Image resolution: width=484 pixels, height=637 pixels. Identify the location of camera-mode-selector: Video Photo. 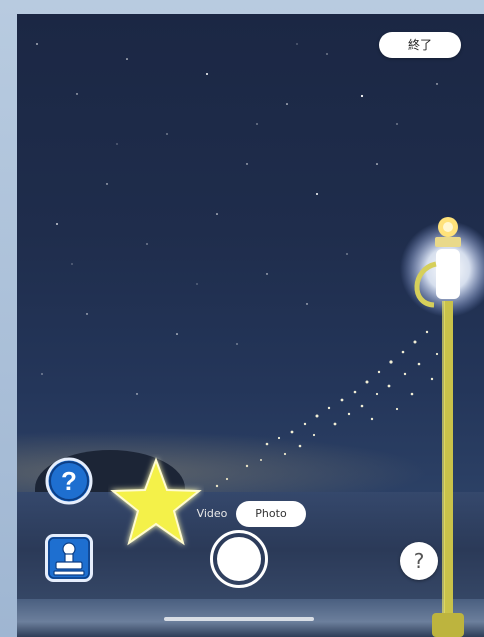
(240, 514).